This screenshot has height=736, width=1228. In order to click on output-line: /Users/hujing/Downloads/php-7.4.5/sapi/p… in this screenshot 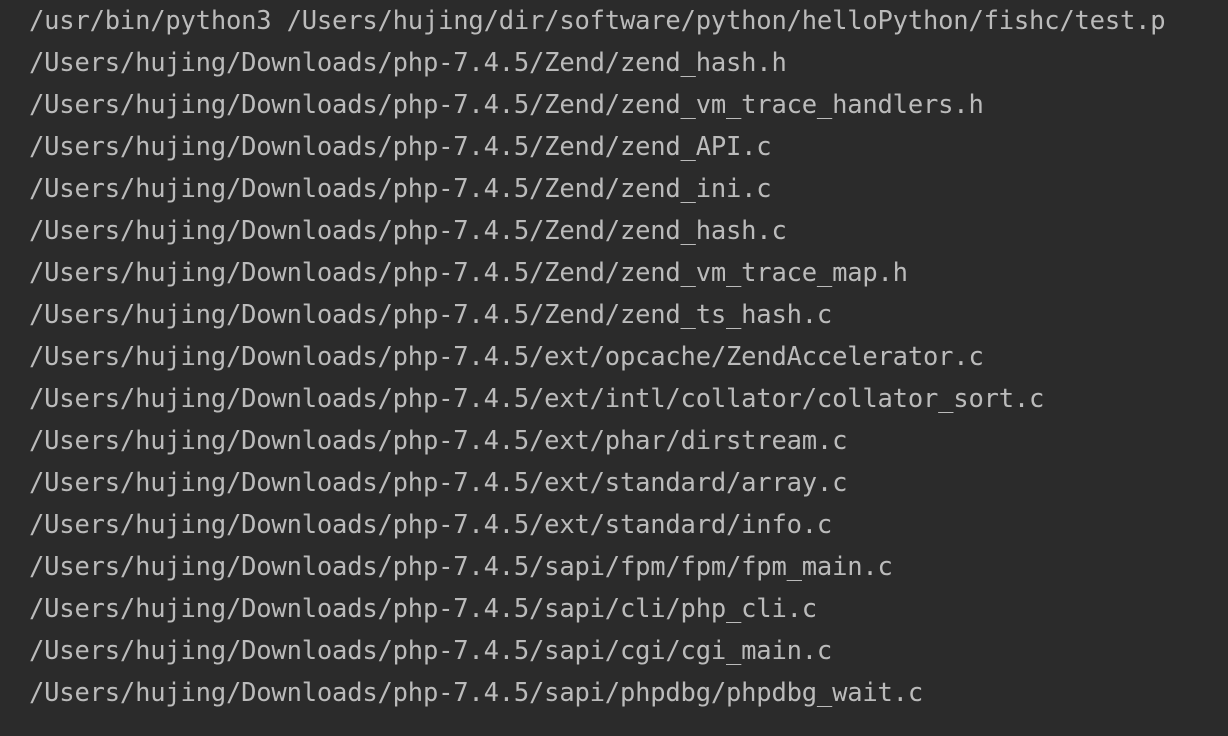, I will do `click(476, 693)`.